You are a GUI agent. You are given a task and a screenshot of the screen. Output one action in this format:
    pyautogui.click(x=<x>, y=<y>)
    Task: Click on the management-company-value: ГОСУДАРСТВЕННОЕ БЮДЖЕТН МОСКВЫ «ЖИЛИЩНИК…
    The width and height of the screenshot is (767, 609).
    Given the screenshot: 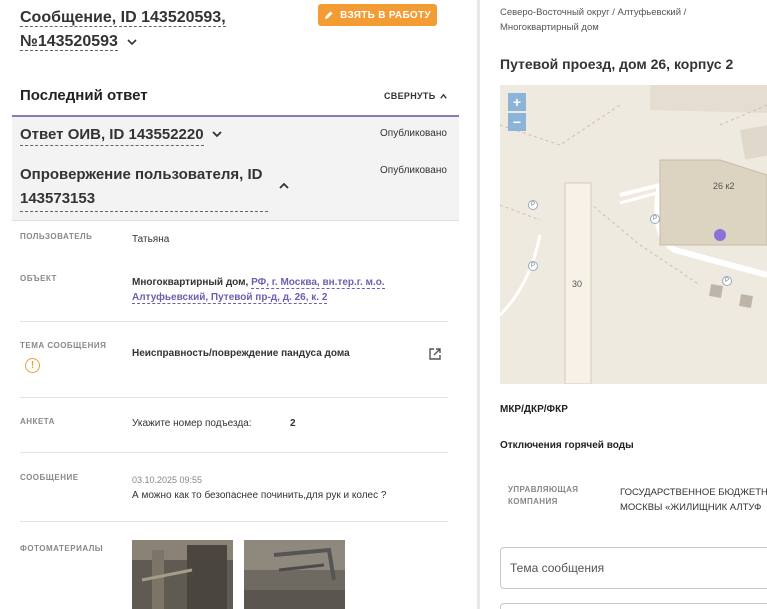 What is the action you would take?
    pyautogui.click(x=693, y=500)
    